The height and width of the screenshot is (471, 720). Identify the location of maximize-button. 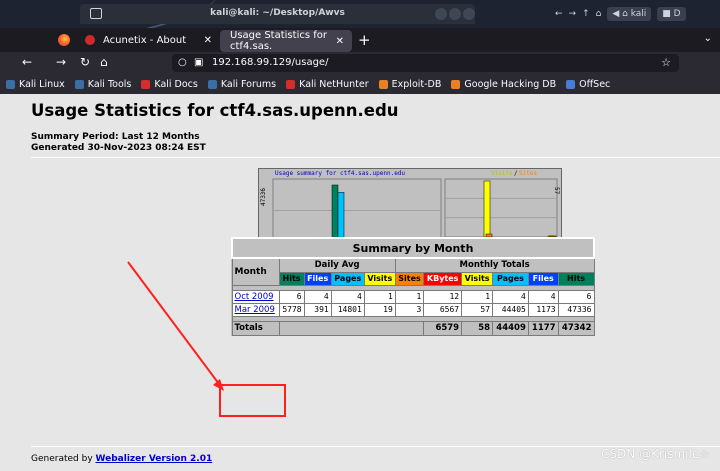
(455, 14).